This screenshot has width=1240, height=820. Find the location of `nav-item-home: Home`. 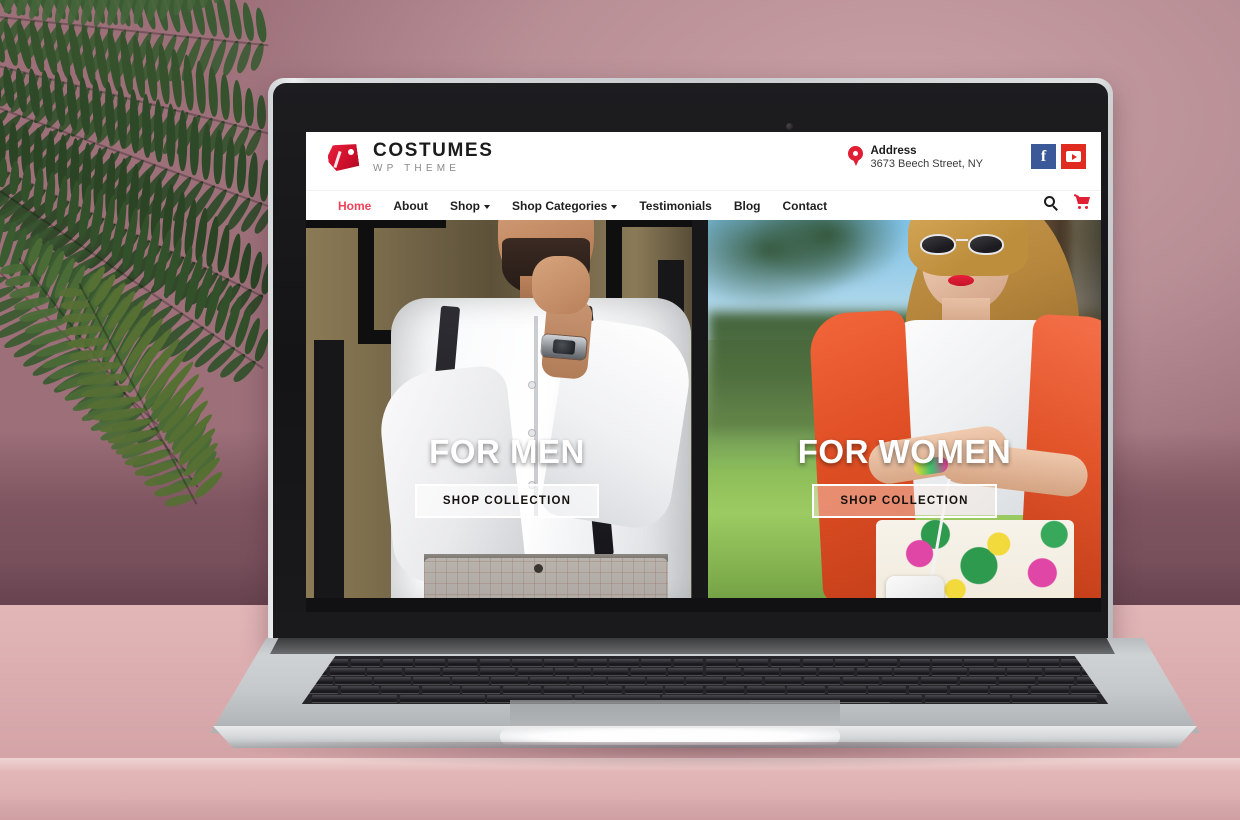

nav-item-home: Home is located at coordinates (354, 206).